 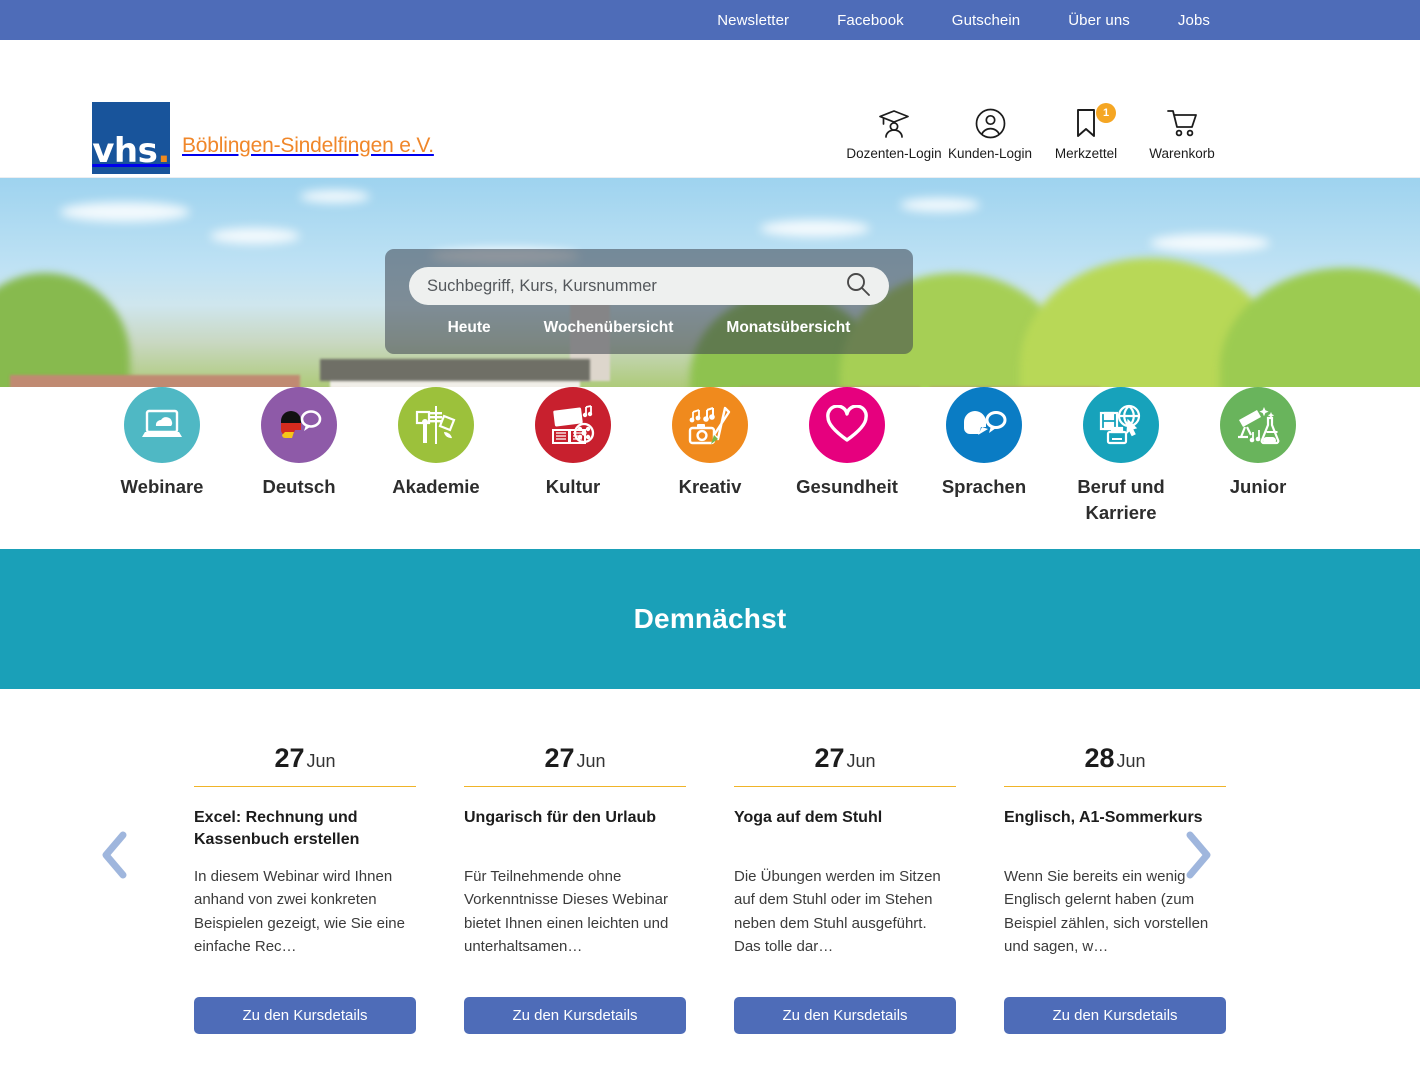 I want to click on head-speech-icon, so click(x=984, y=425).